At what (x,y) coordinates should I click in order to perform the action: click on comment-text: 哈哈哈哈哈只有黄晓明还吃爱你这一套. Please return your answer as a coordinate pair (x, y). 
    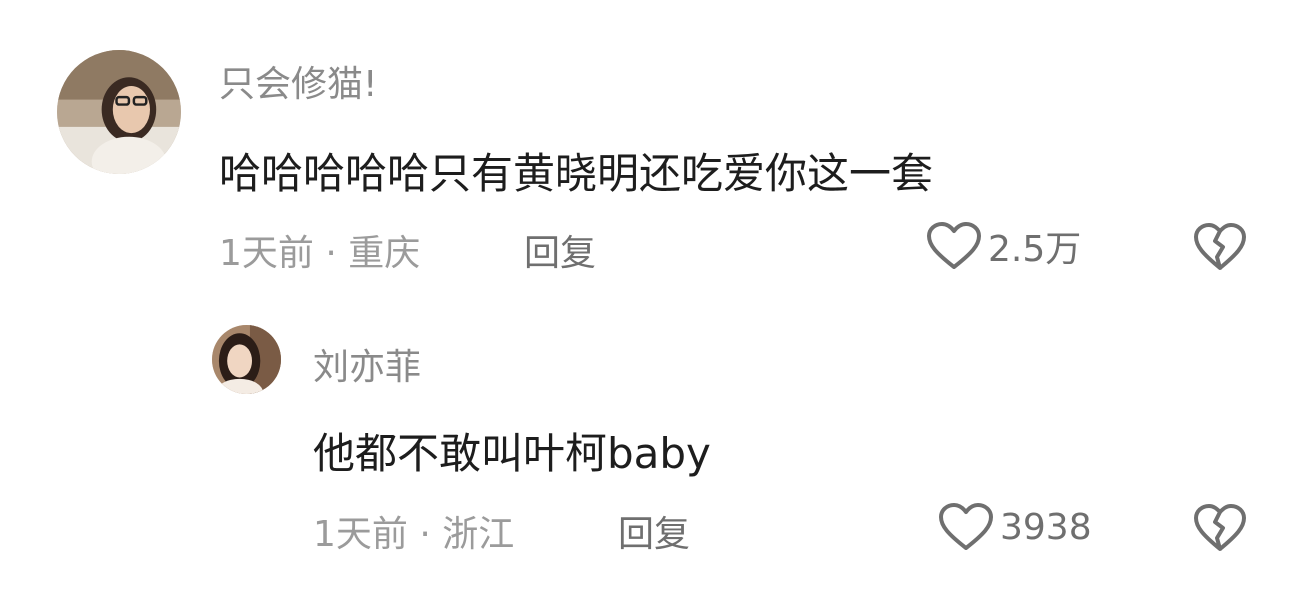
    Looking at the image, I should click on (576, 173).